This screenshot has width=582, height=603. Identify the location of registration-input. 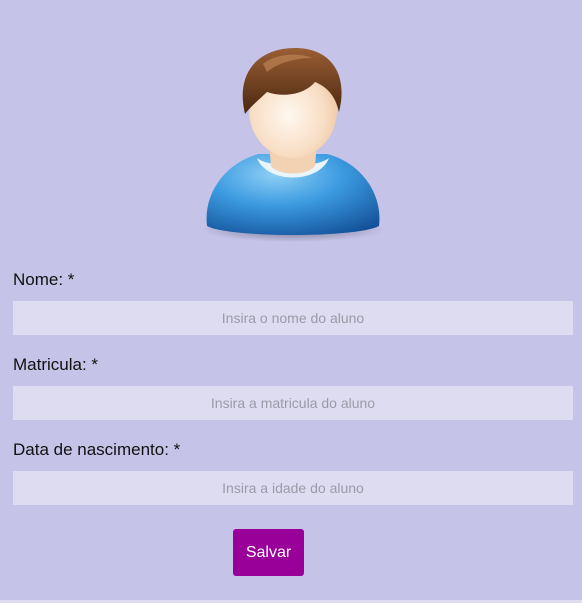
(293, 403).